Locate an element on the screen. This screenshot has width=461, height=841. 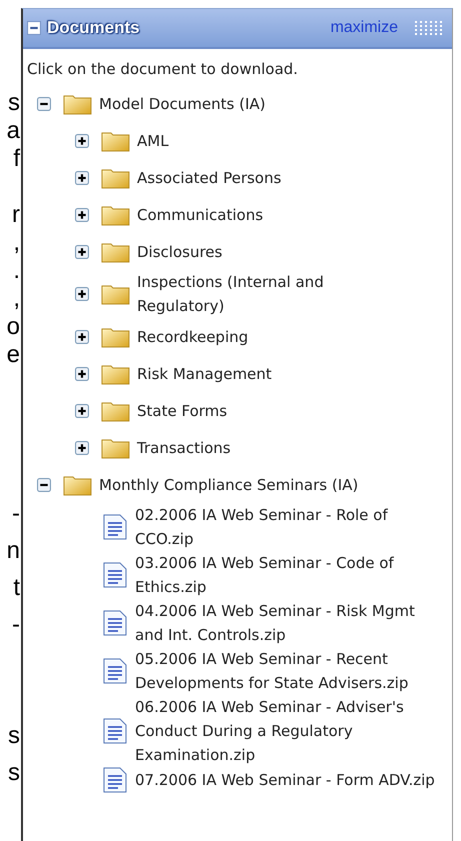
file-link: 06.2006 IA Web Seminar - Adviser's Conduct During a Regulatory Examination.zip is located at coordinates (290, 731).